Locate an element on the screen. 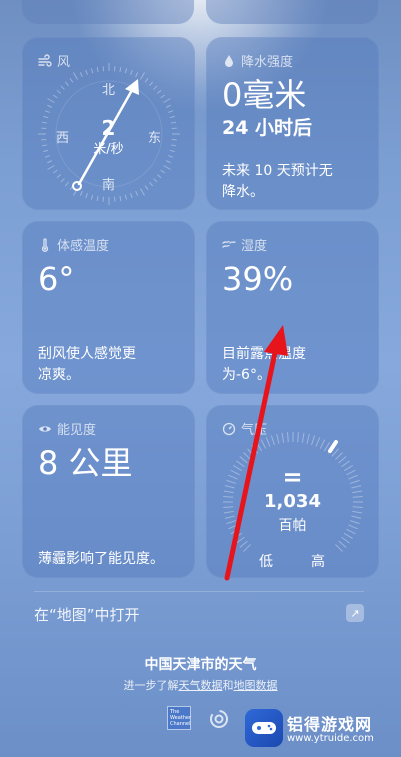 The height and width of the screenshot is (757, 401). pressure-trend-symbol: = is located at coordinates (292, 477).